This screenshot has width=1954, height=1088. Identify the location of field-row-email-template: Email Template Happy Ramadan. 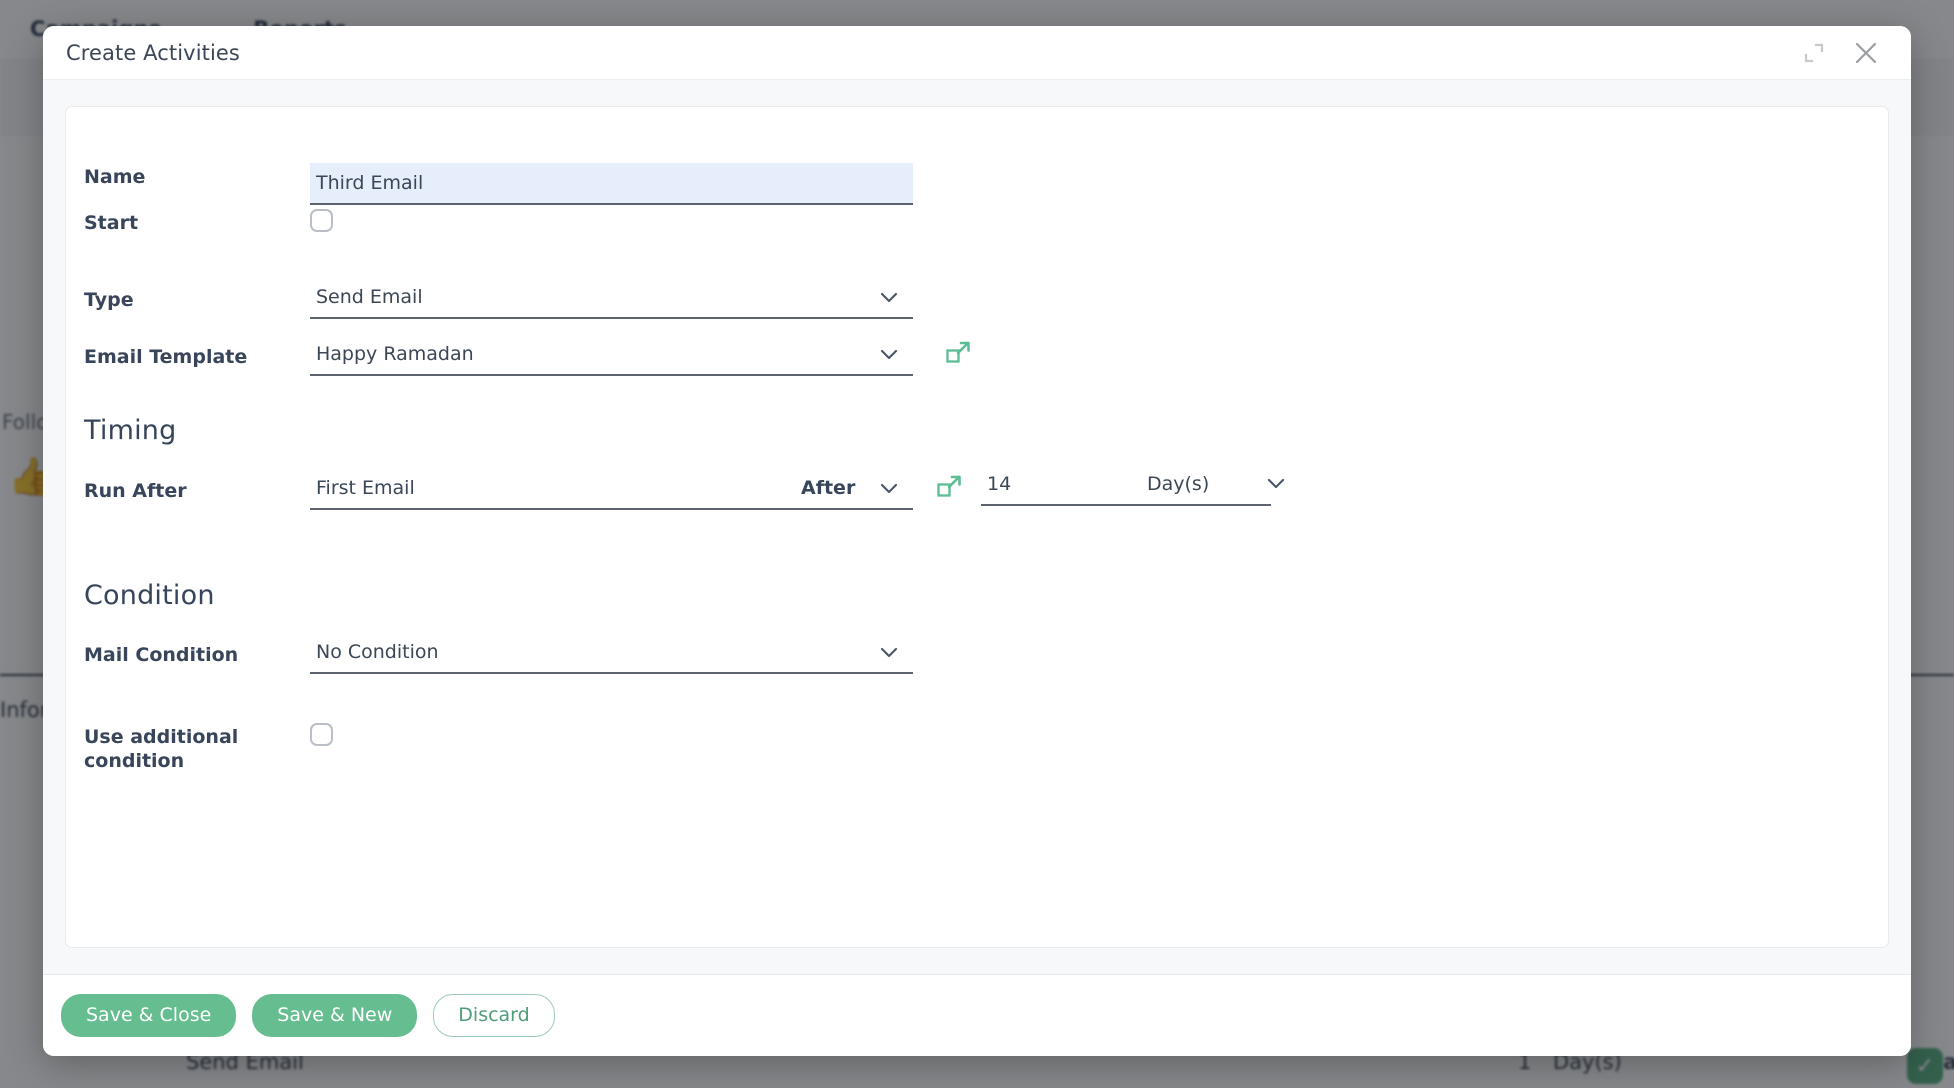
(529, 358).